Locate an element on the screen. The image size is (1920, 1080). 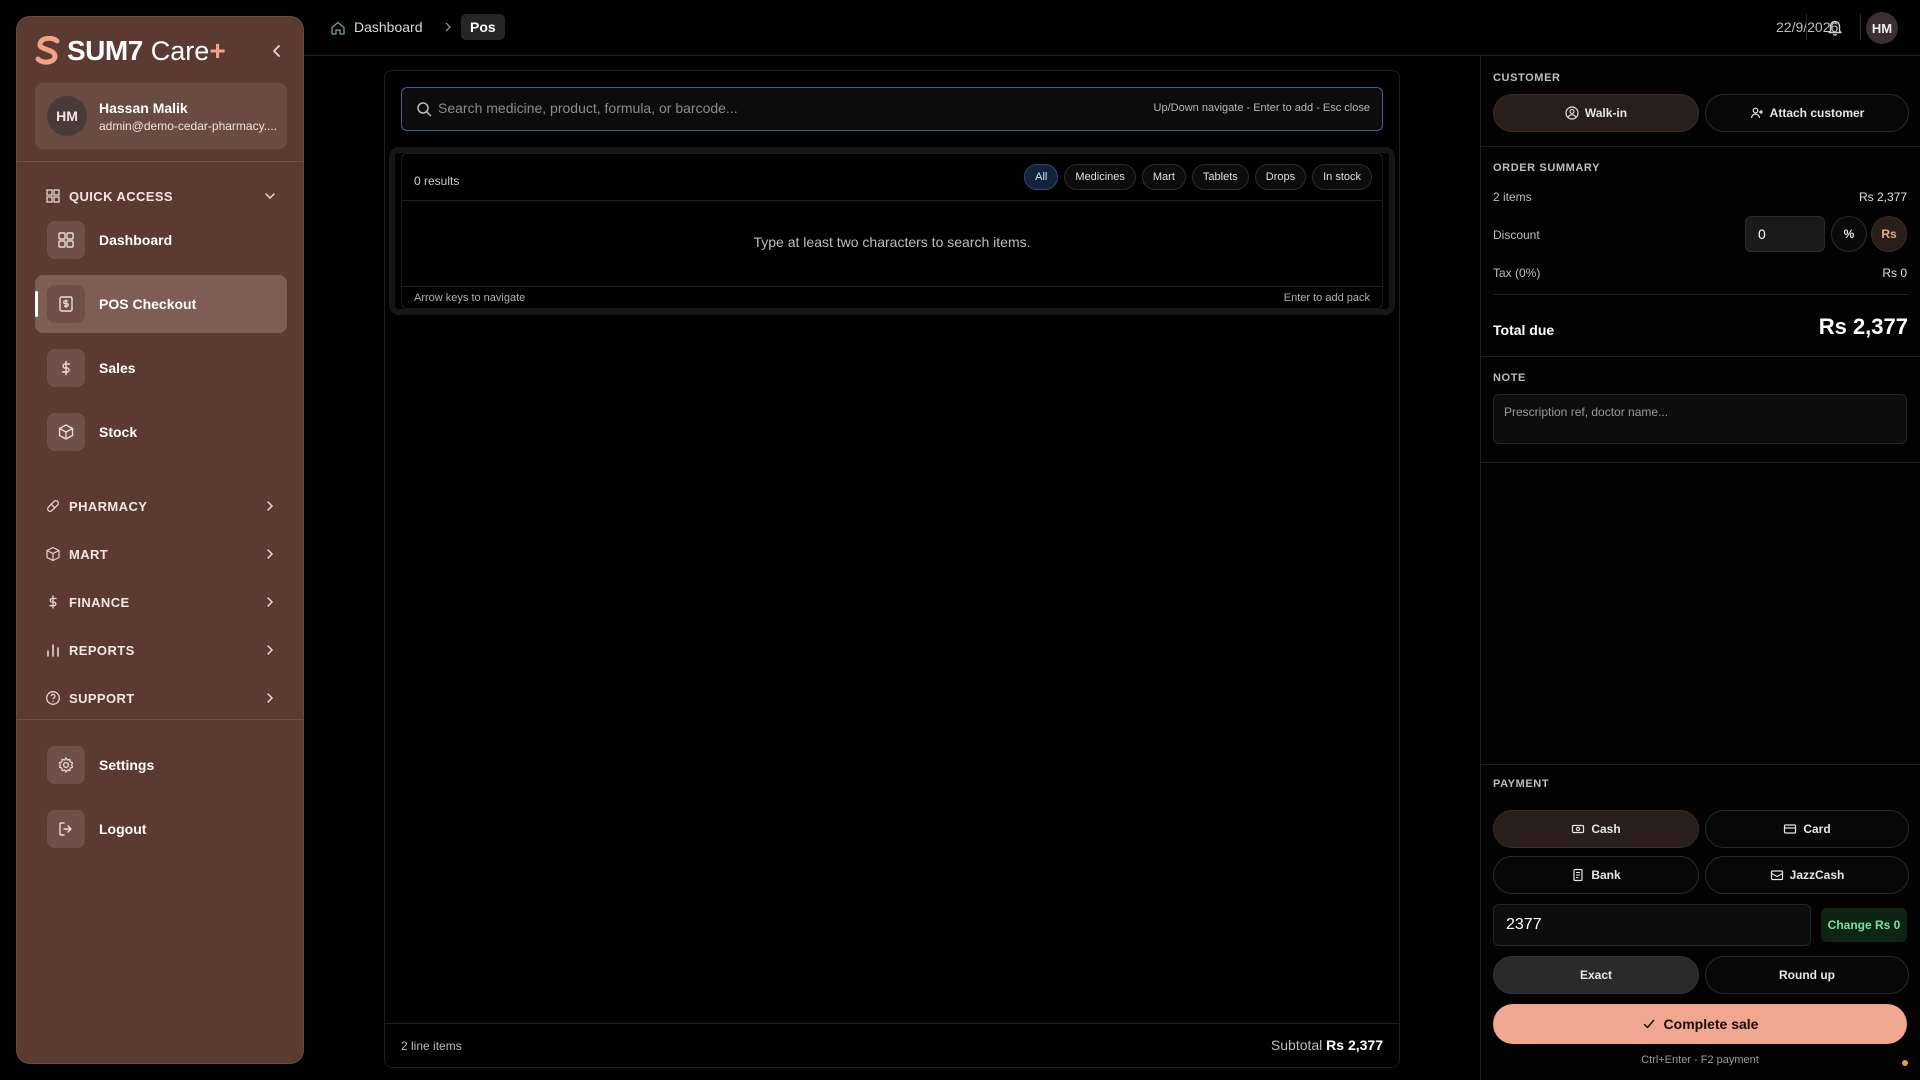
attach-customer-button: Attach customer is located at coordinates (1807, 113).